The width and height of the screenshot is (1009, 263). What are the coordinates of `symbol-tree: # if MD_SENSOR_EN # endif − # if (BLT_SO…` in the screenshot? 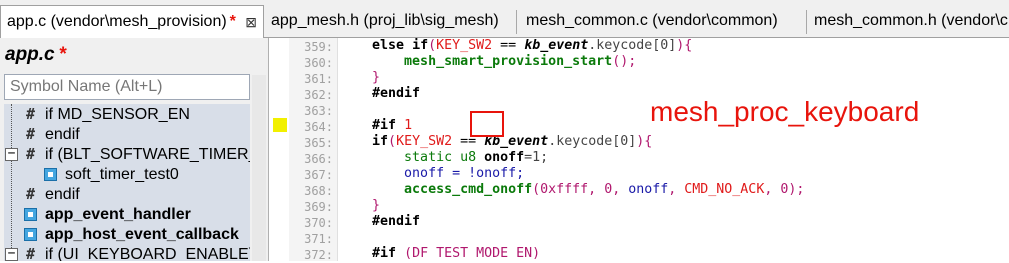 It's located at (127, 182).